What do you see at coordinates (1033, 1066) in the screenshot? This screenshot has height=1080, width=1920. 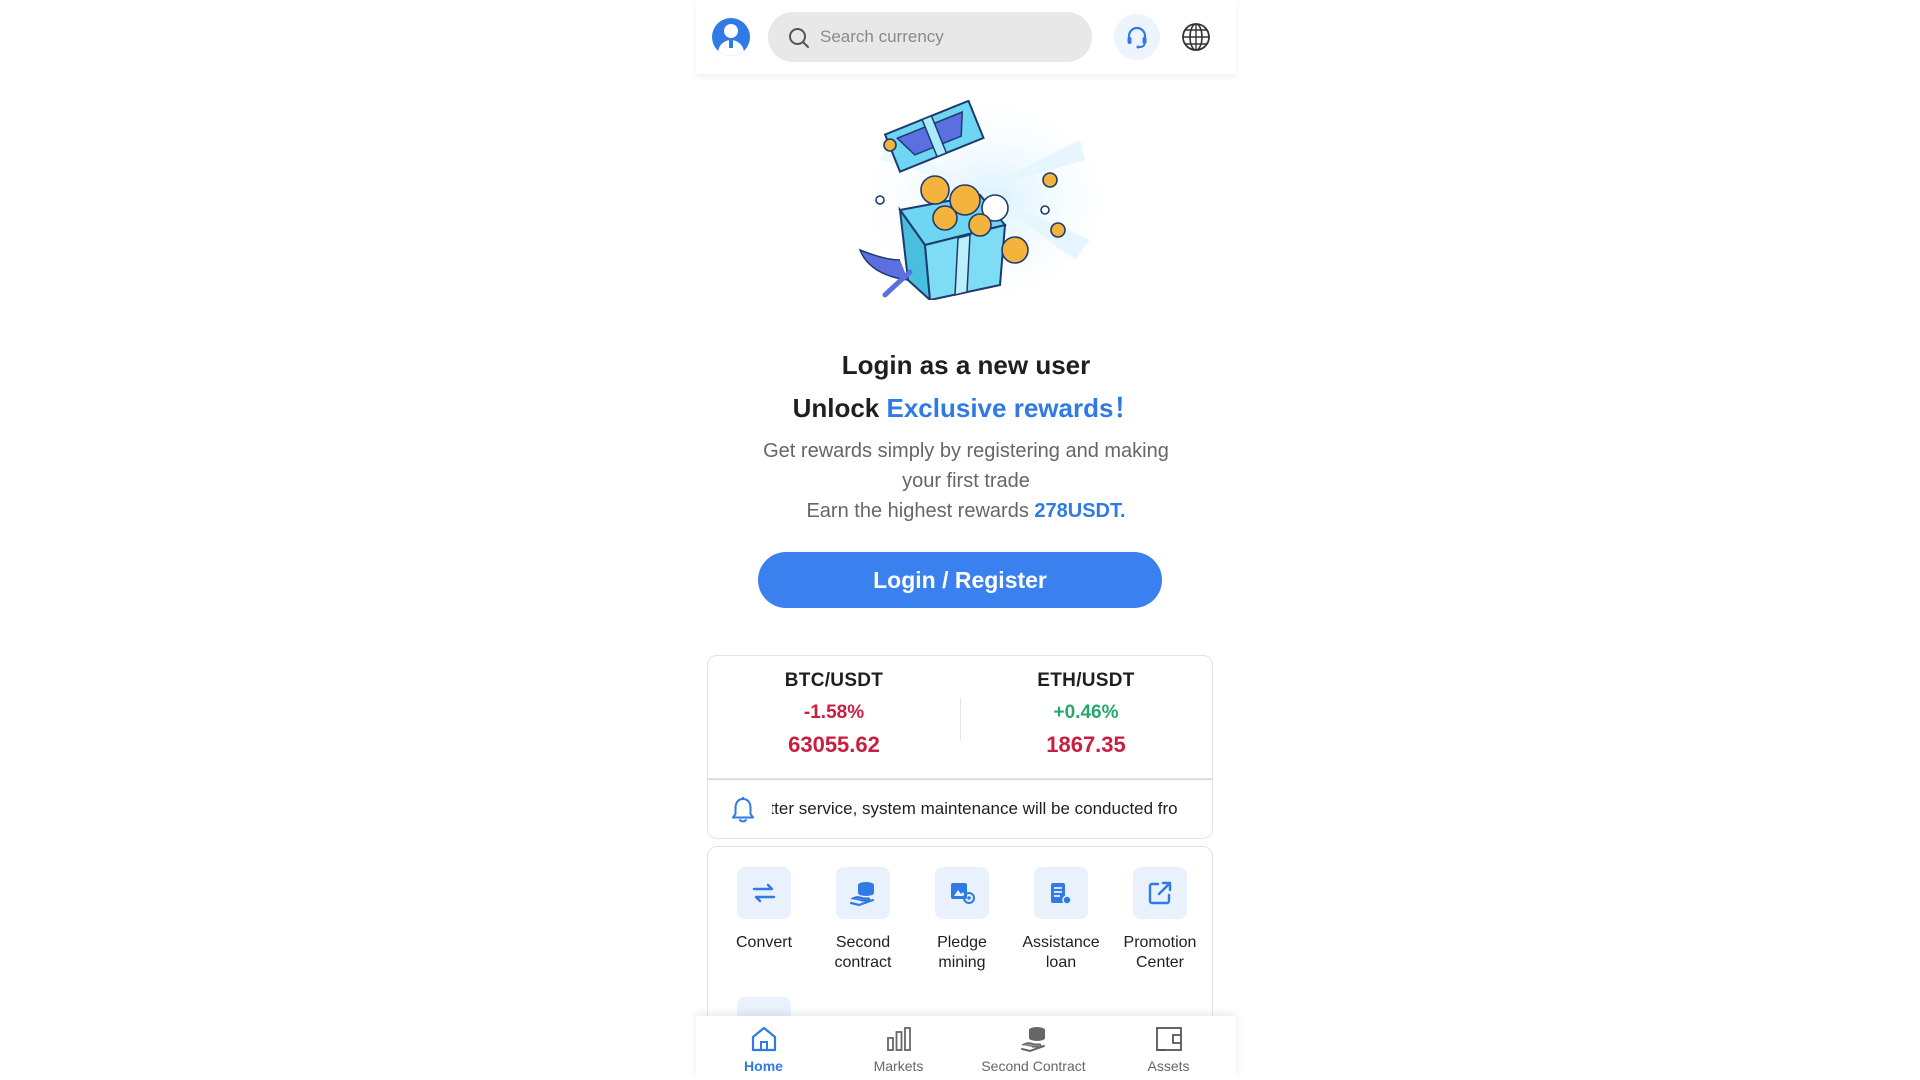 I see `nav-label: Second Contract` at bounding box center [1033, 1066].